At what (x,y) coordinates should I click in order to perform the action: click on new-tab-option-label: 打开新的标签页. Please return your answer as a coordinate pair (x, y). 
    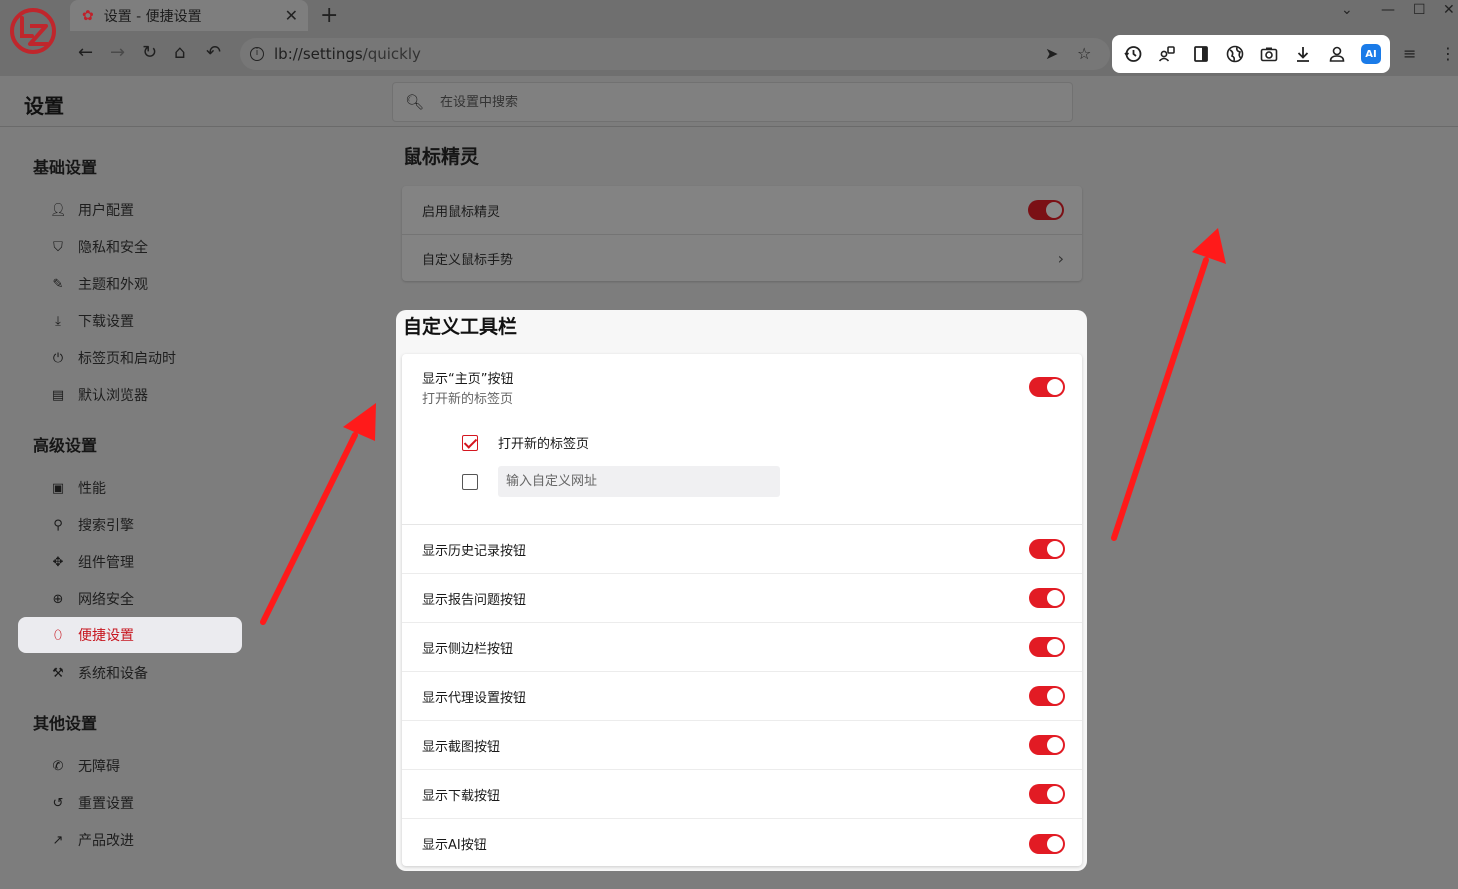
    Looking at the image, I should click on (544, 444).